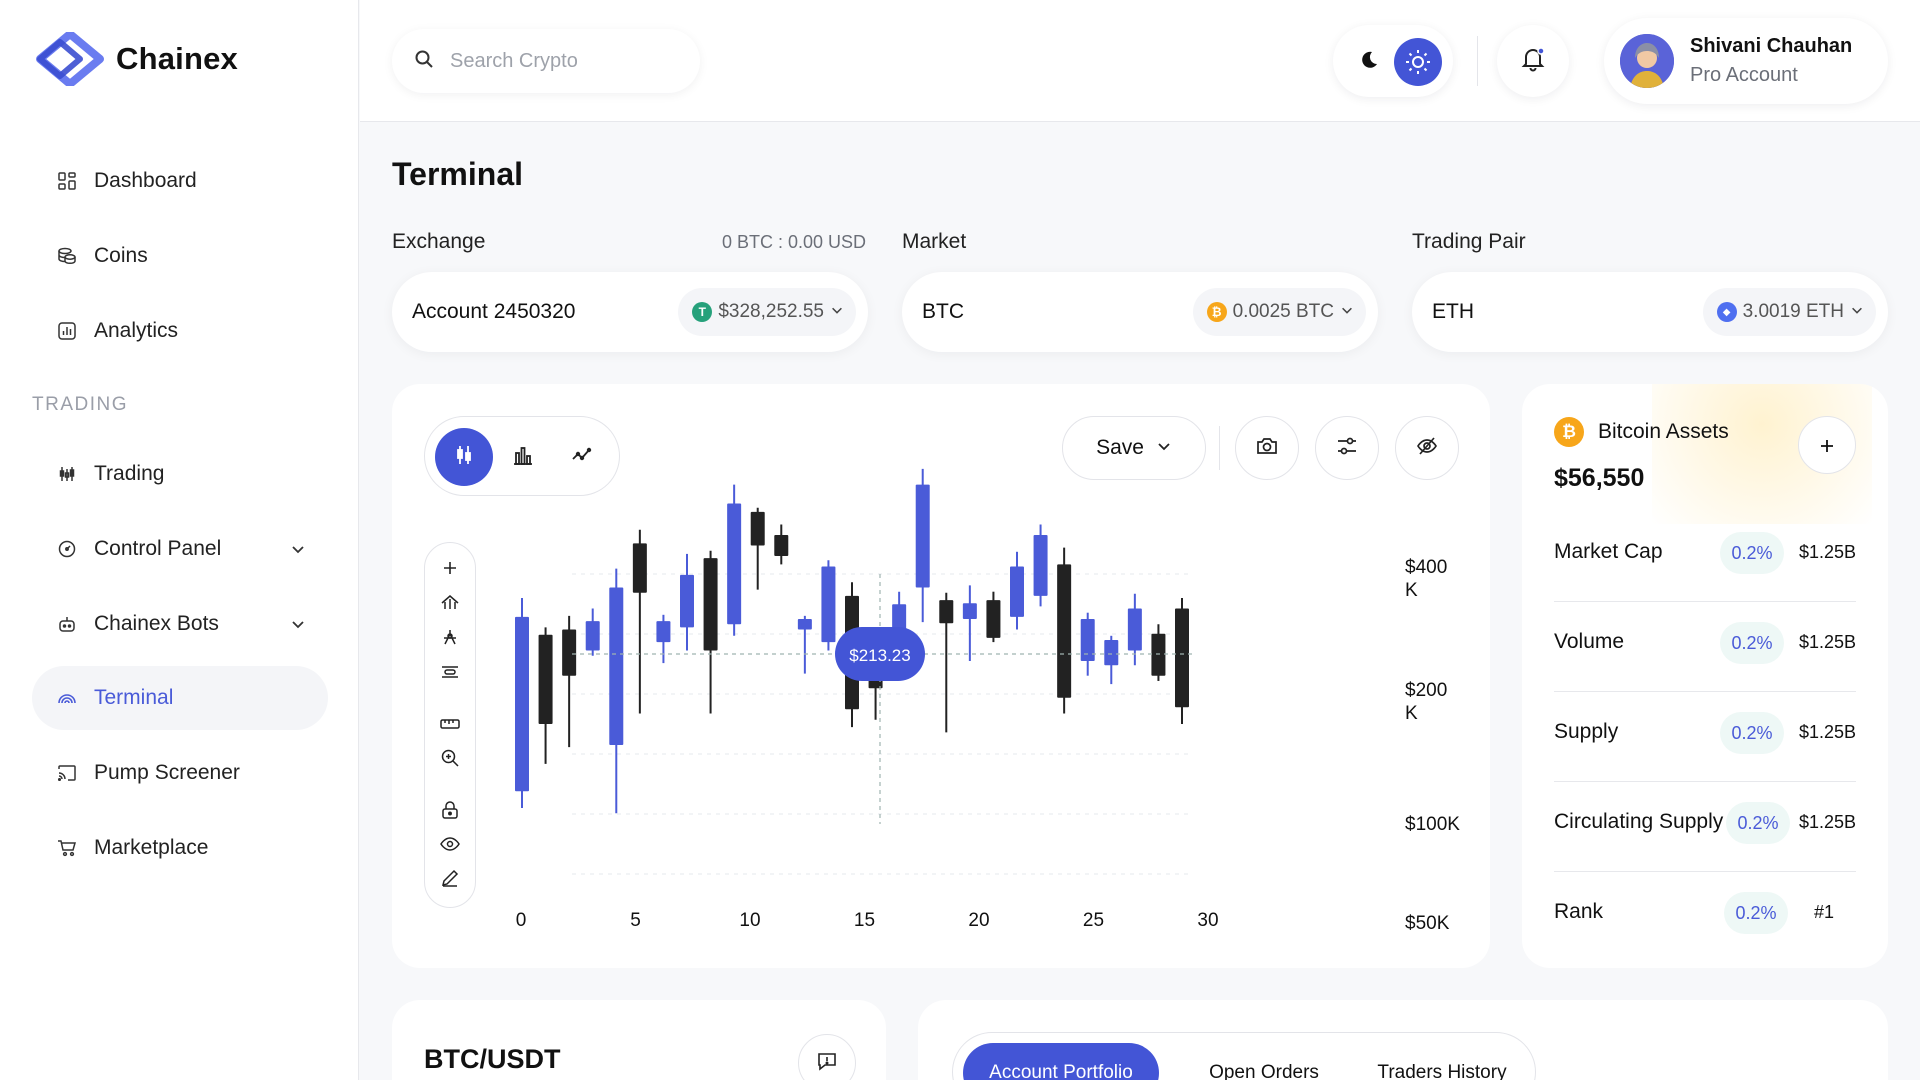  What do you see at coordinates (1650, 312) in the screenshot?
I see `trading-pair-selector: ETH ◆ 3.0019 ETH` at bounding box center [1650, 312].